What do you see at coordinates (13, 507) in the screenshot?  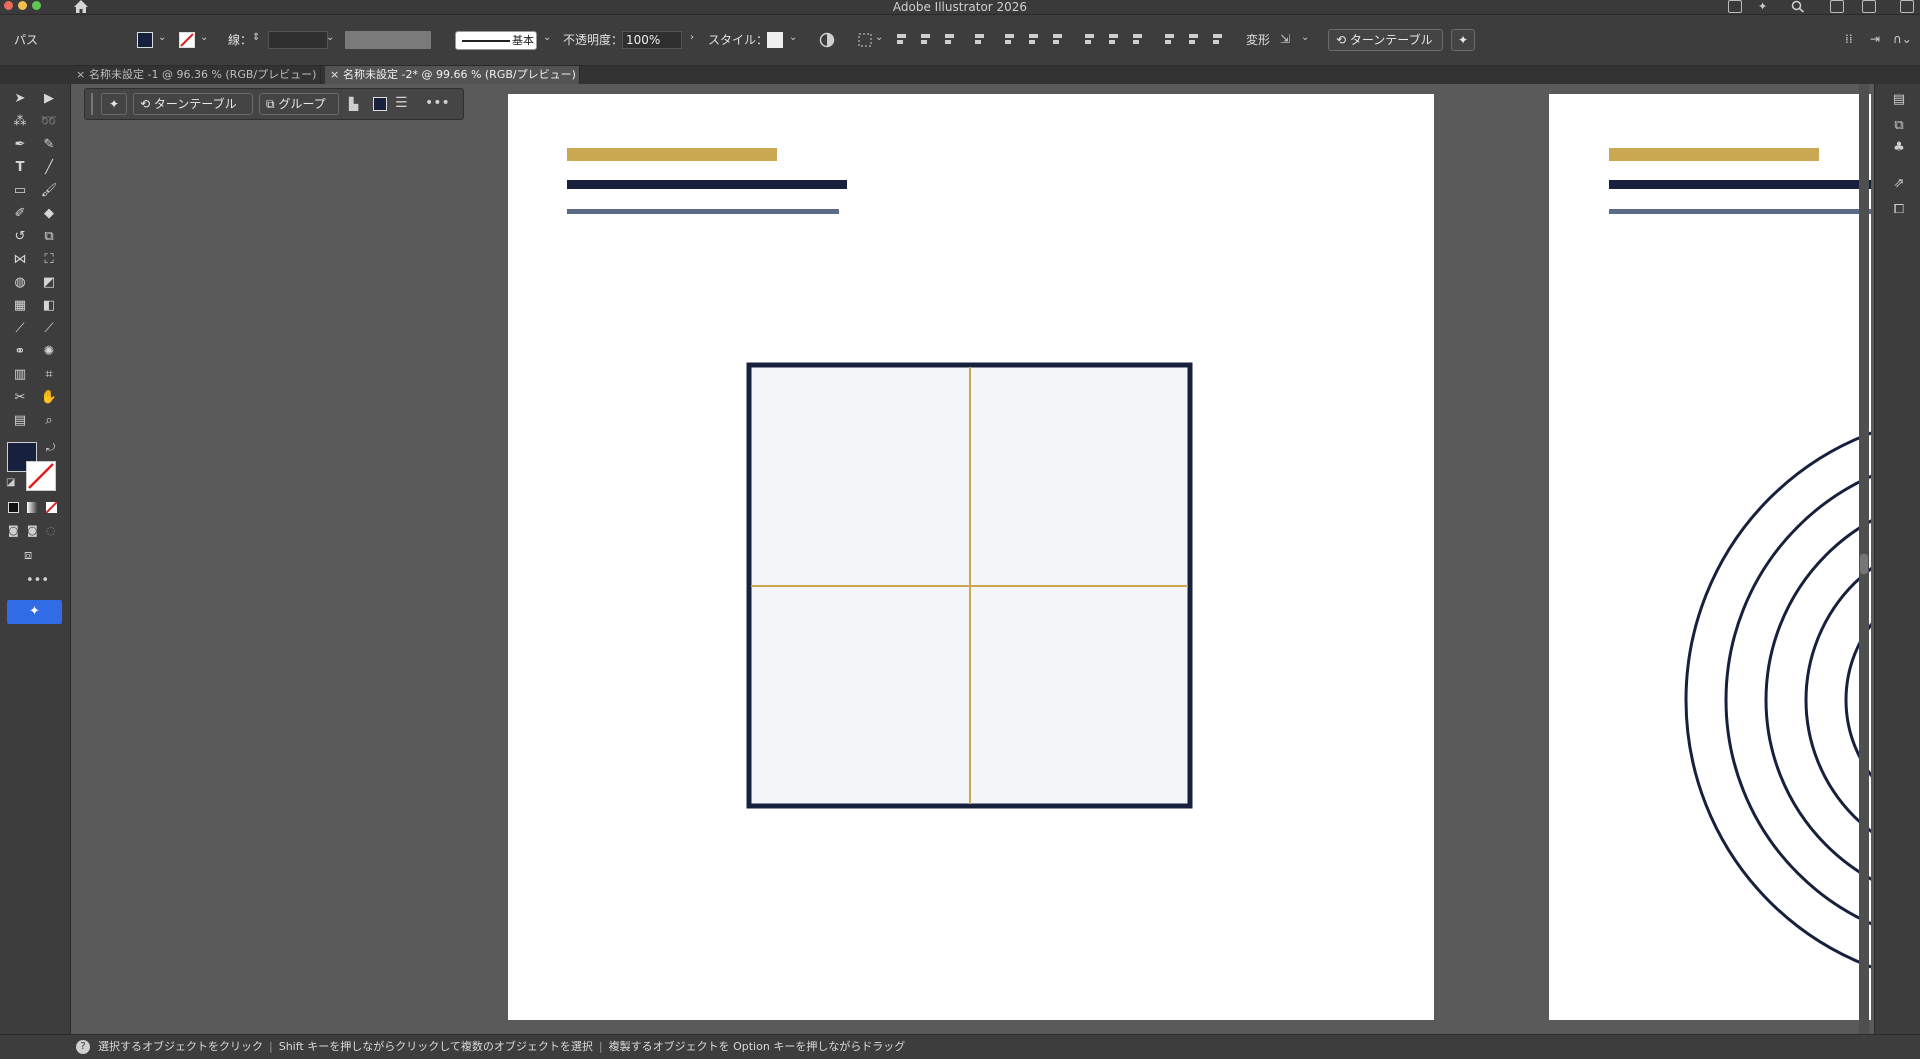 I see `color-mode-icon` at bounding box center [13, 507].